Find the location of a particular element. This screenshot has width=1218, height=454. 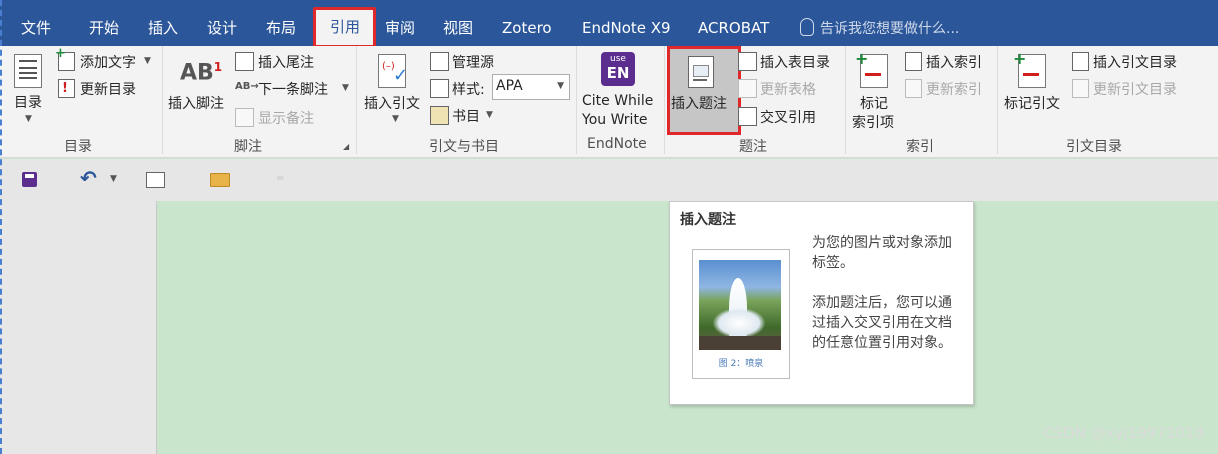

customize-qat-icon: = is located at coordinates (280, 178).